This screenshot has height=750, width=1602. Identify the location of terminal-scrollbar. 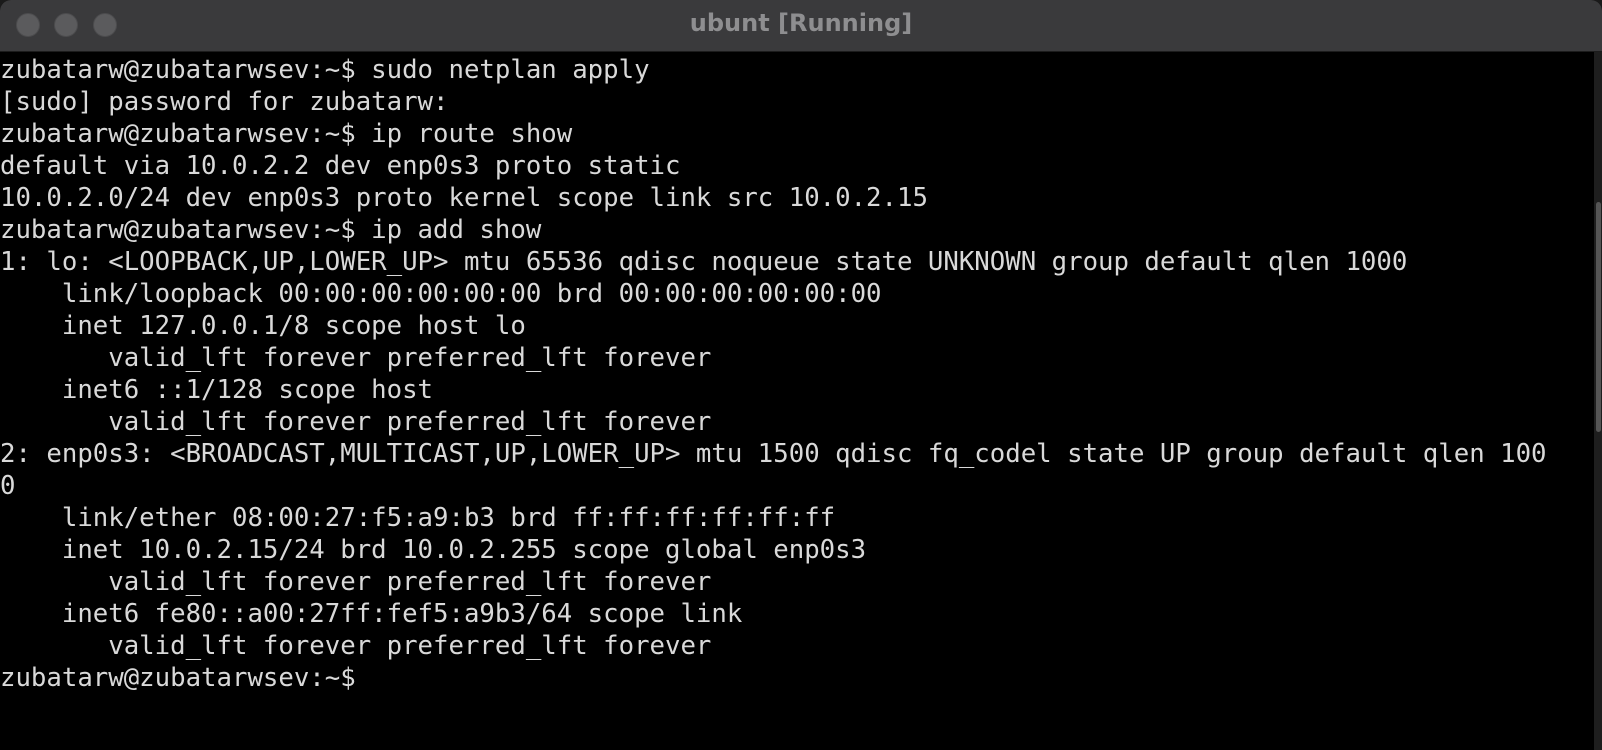
(1598, 401).